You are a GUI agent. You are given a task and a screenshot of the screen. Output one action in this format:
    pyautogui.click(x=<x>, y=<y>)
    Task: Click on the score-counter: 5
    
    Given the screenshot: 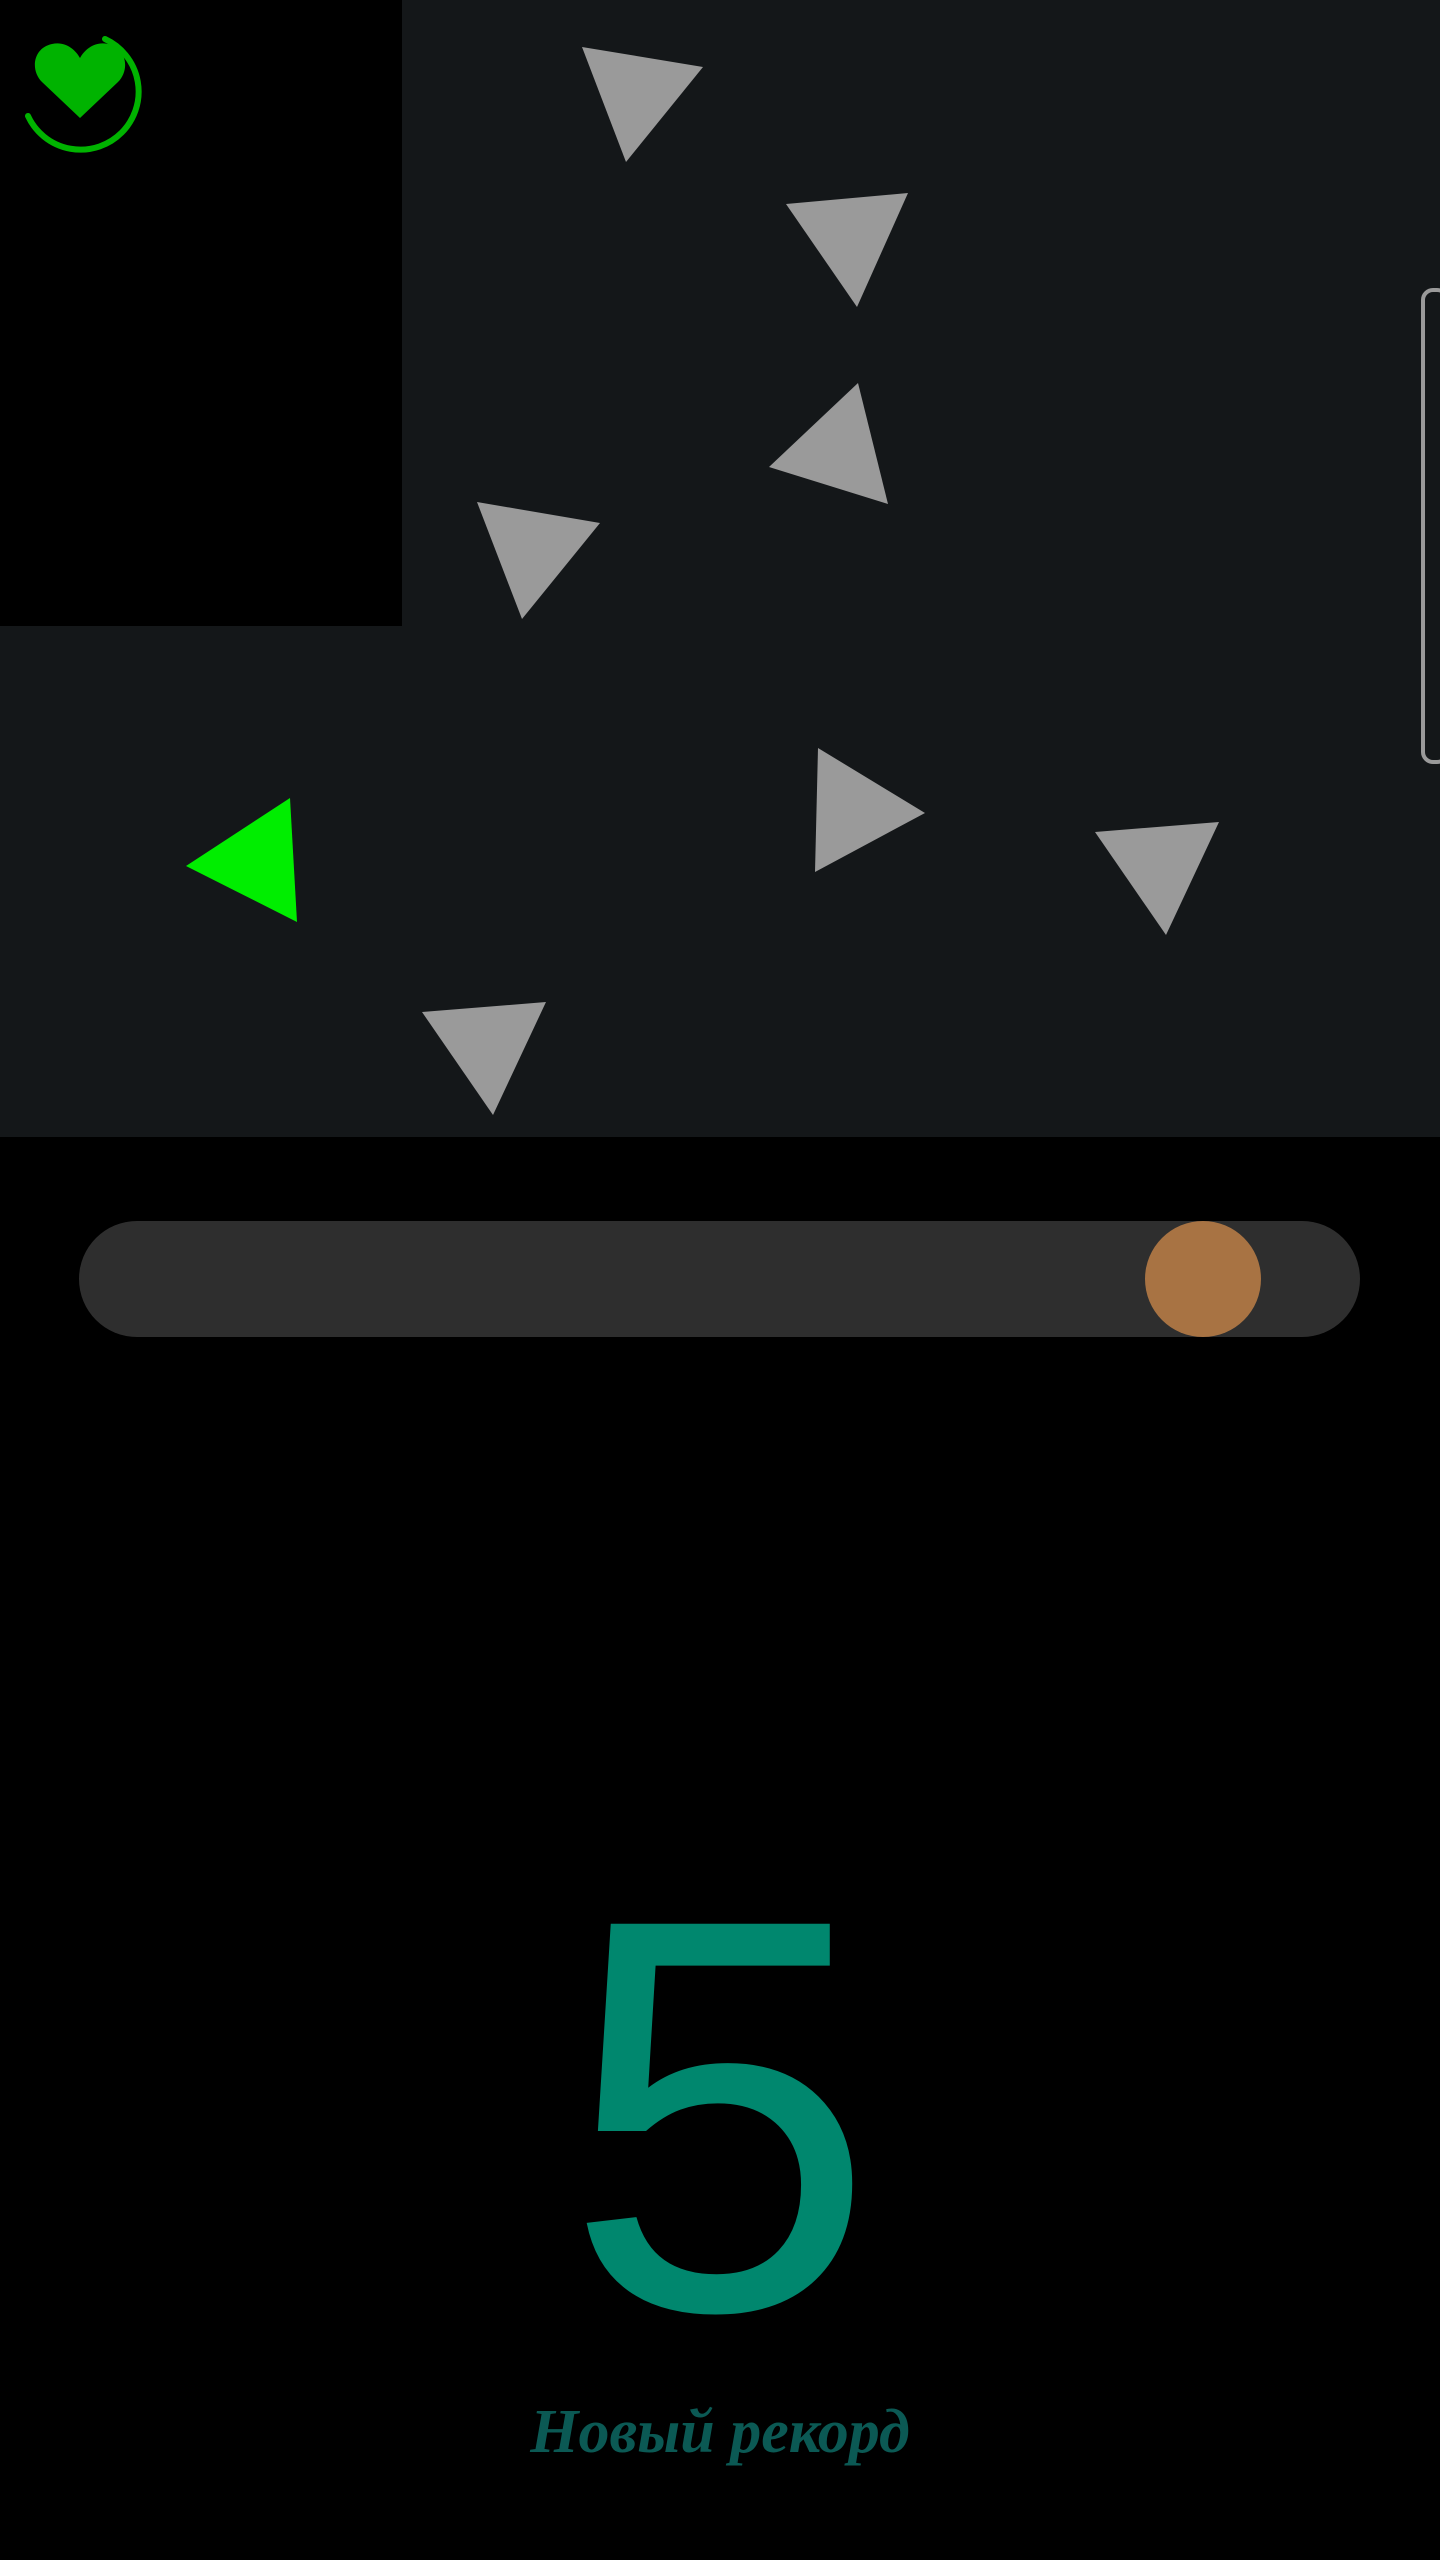 What is the action you would take?
    pyautogui.click(x=720, y=2115)
    